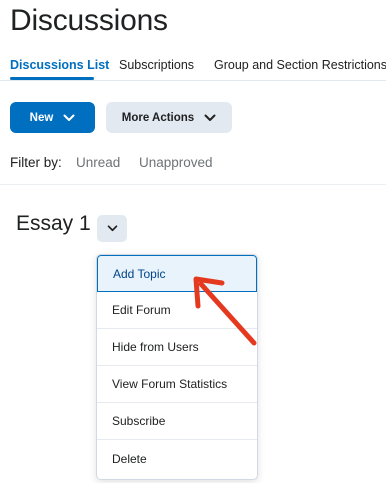 This screenshot has height=483, width=386. Describe the element at coordinates (300, 65) in the screenshot. I see `tab-group-section-restrictions: Group and Section Restrictions` at that location.